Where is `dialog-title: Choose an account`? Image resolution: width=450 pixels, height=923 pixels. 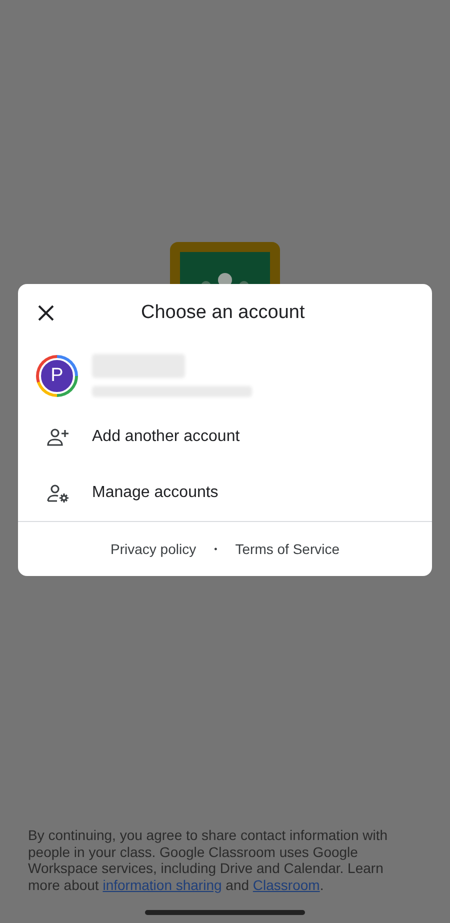
dialog-title: Choose an account is located at coordinates (223, 313).